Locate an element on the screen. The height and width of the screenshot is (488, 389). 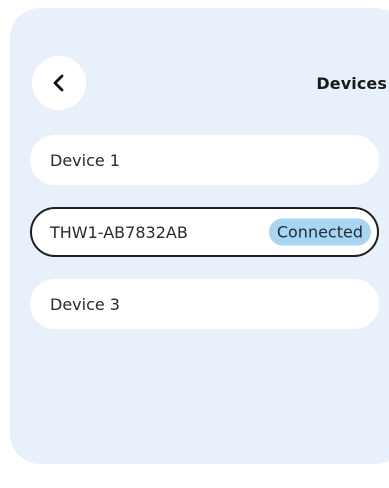
chevron-left-icon is located at coordinates (58, 83).